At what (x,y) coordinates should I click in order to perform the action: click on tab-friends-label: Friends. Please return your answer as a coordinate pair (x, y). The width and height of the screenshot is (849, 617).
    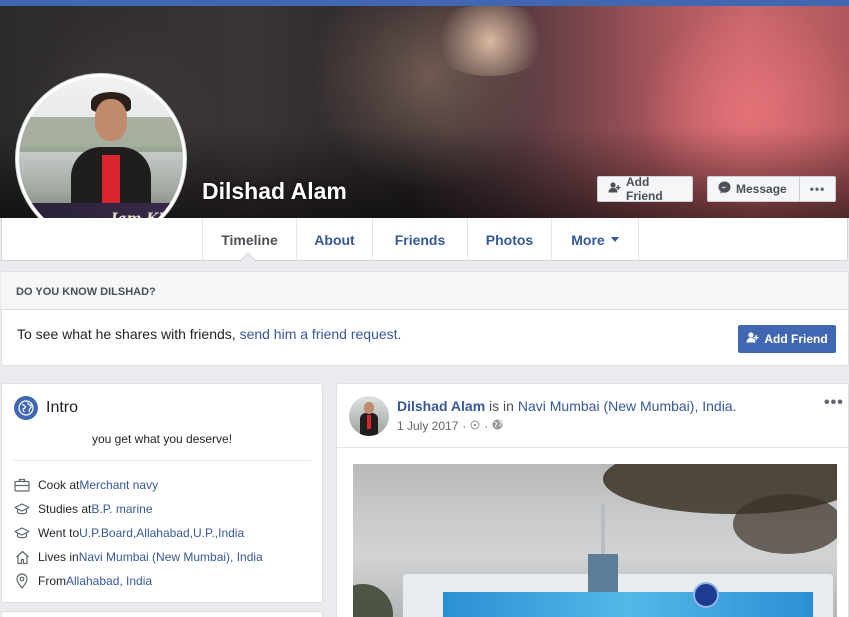
    Looking at the image, I should click on (420, 239).